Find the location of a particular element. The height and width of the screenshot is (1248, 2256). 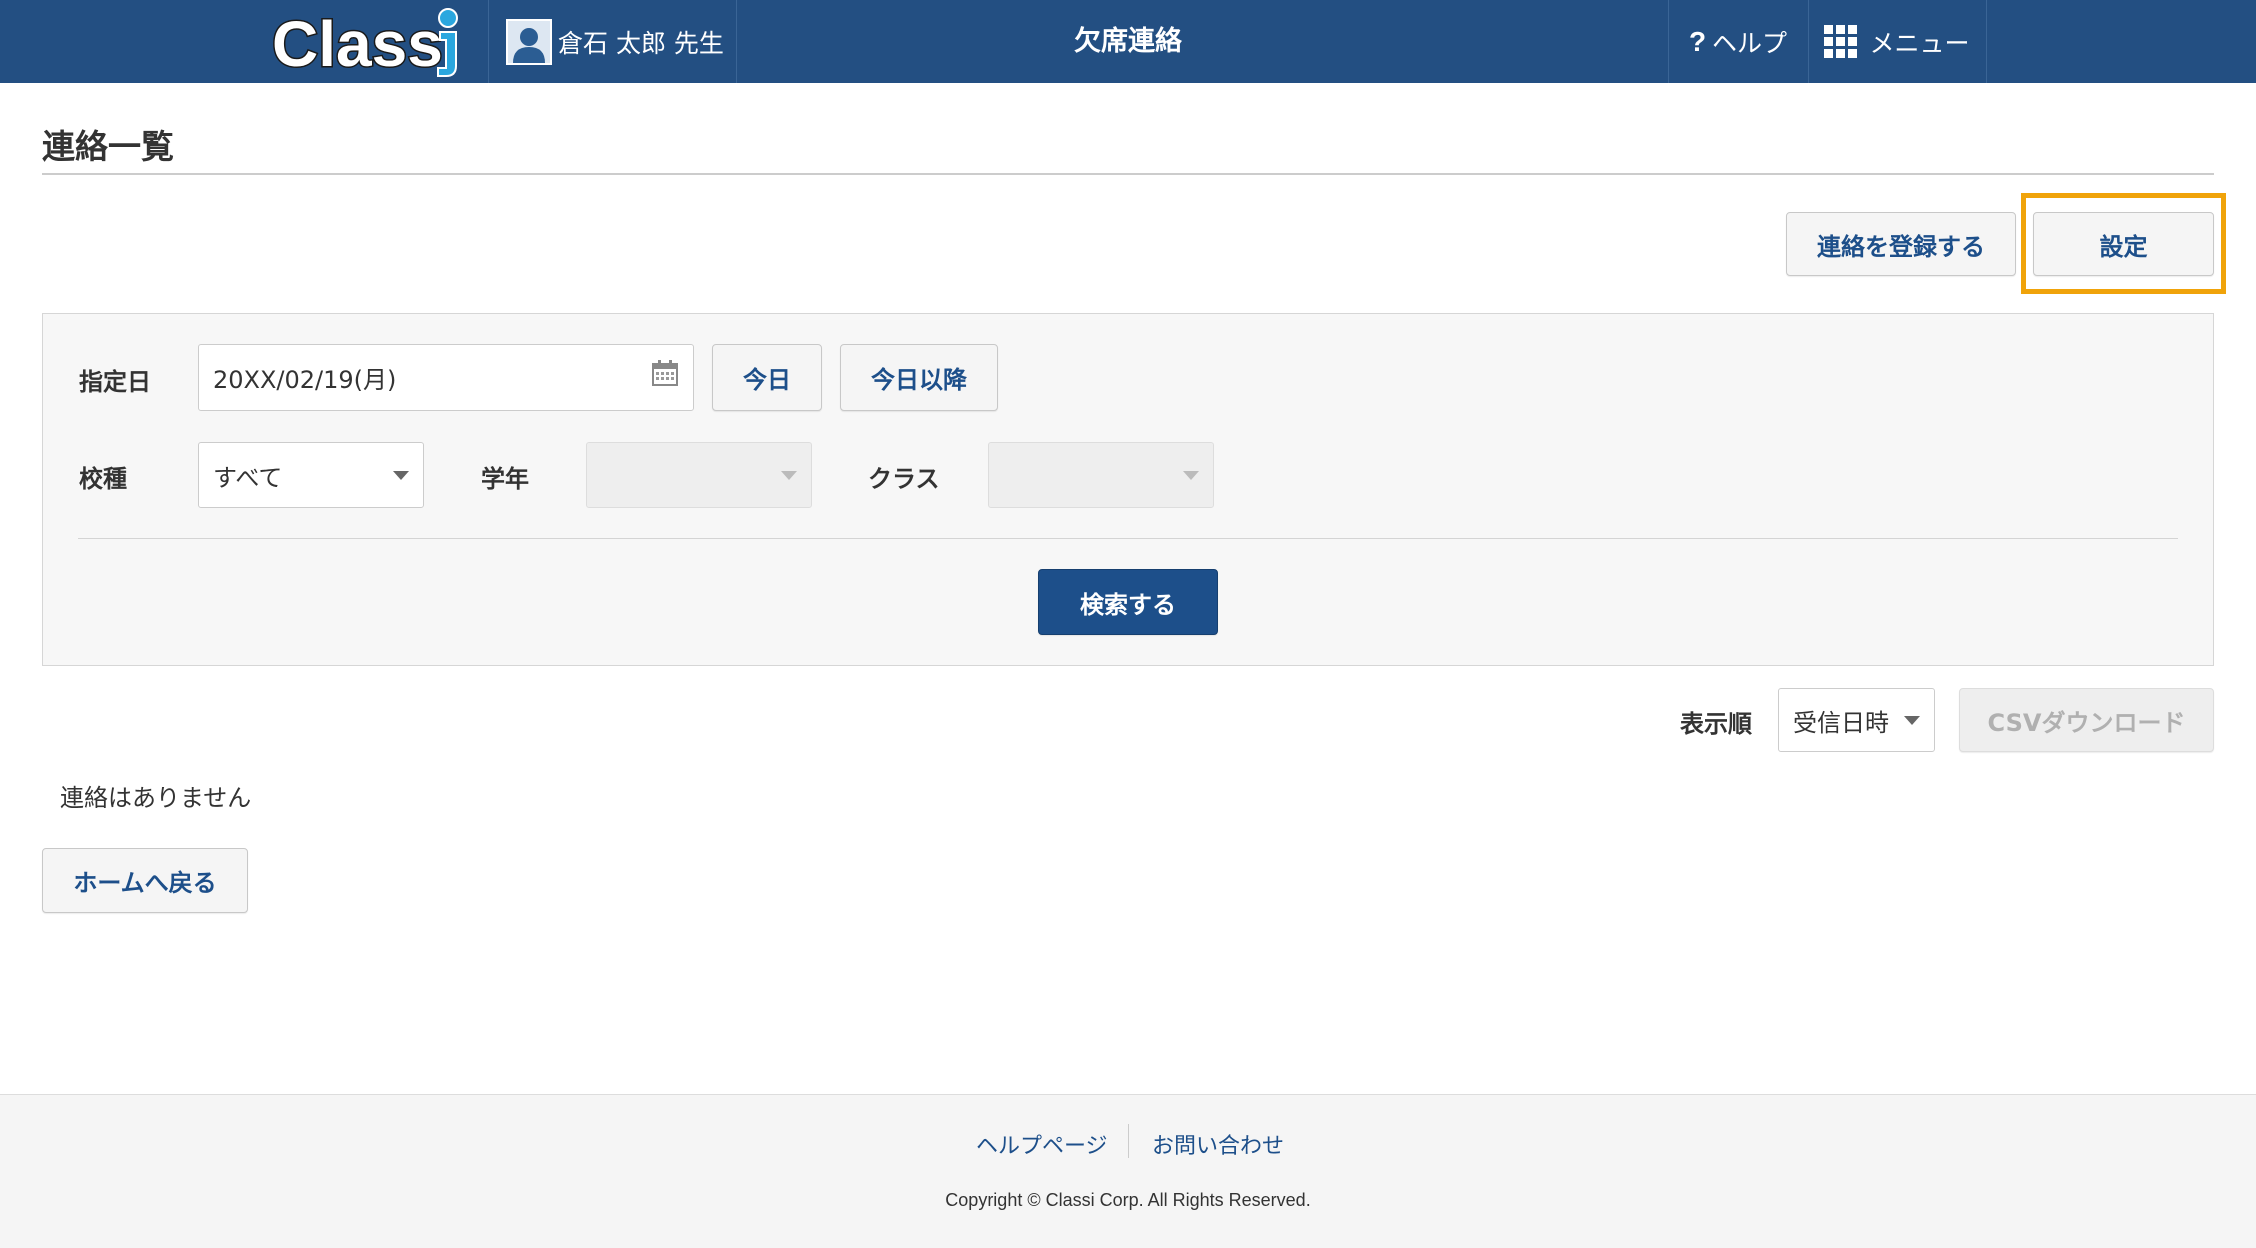

classi-logo: Class is located at coordinates (368, 43).